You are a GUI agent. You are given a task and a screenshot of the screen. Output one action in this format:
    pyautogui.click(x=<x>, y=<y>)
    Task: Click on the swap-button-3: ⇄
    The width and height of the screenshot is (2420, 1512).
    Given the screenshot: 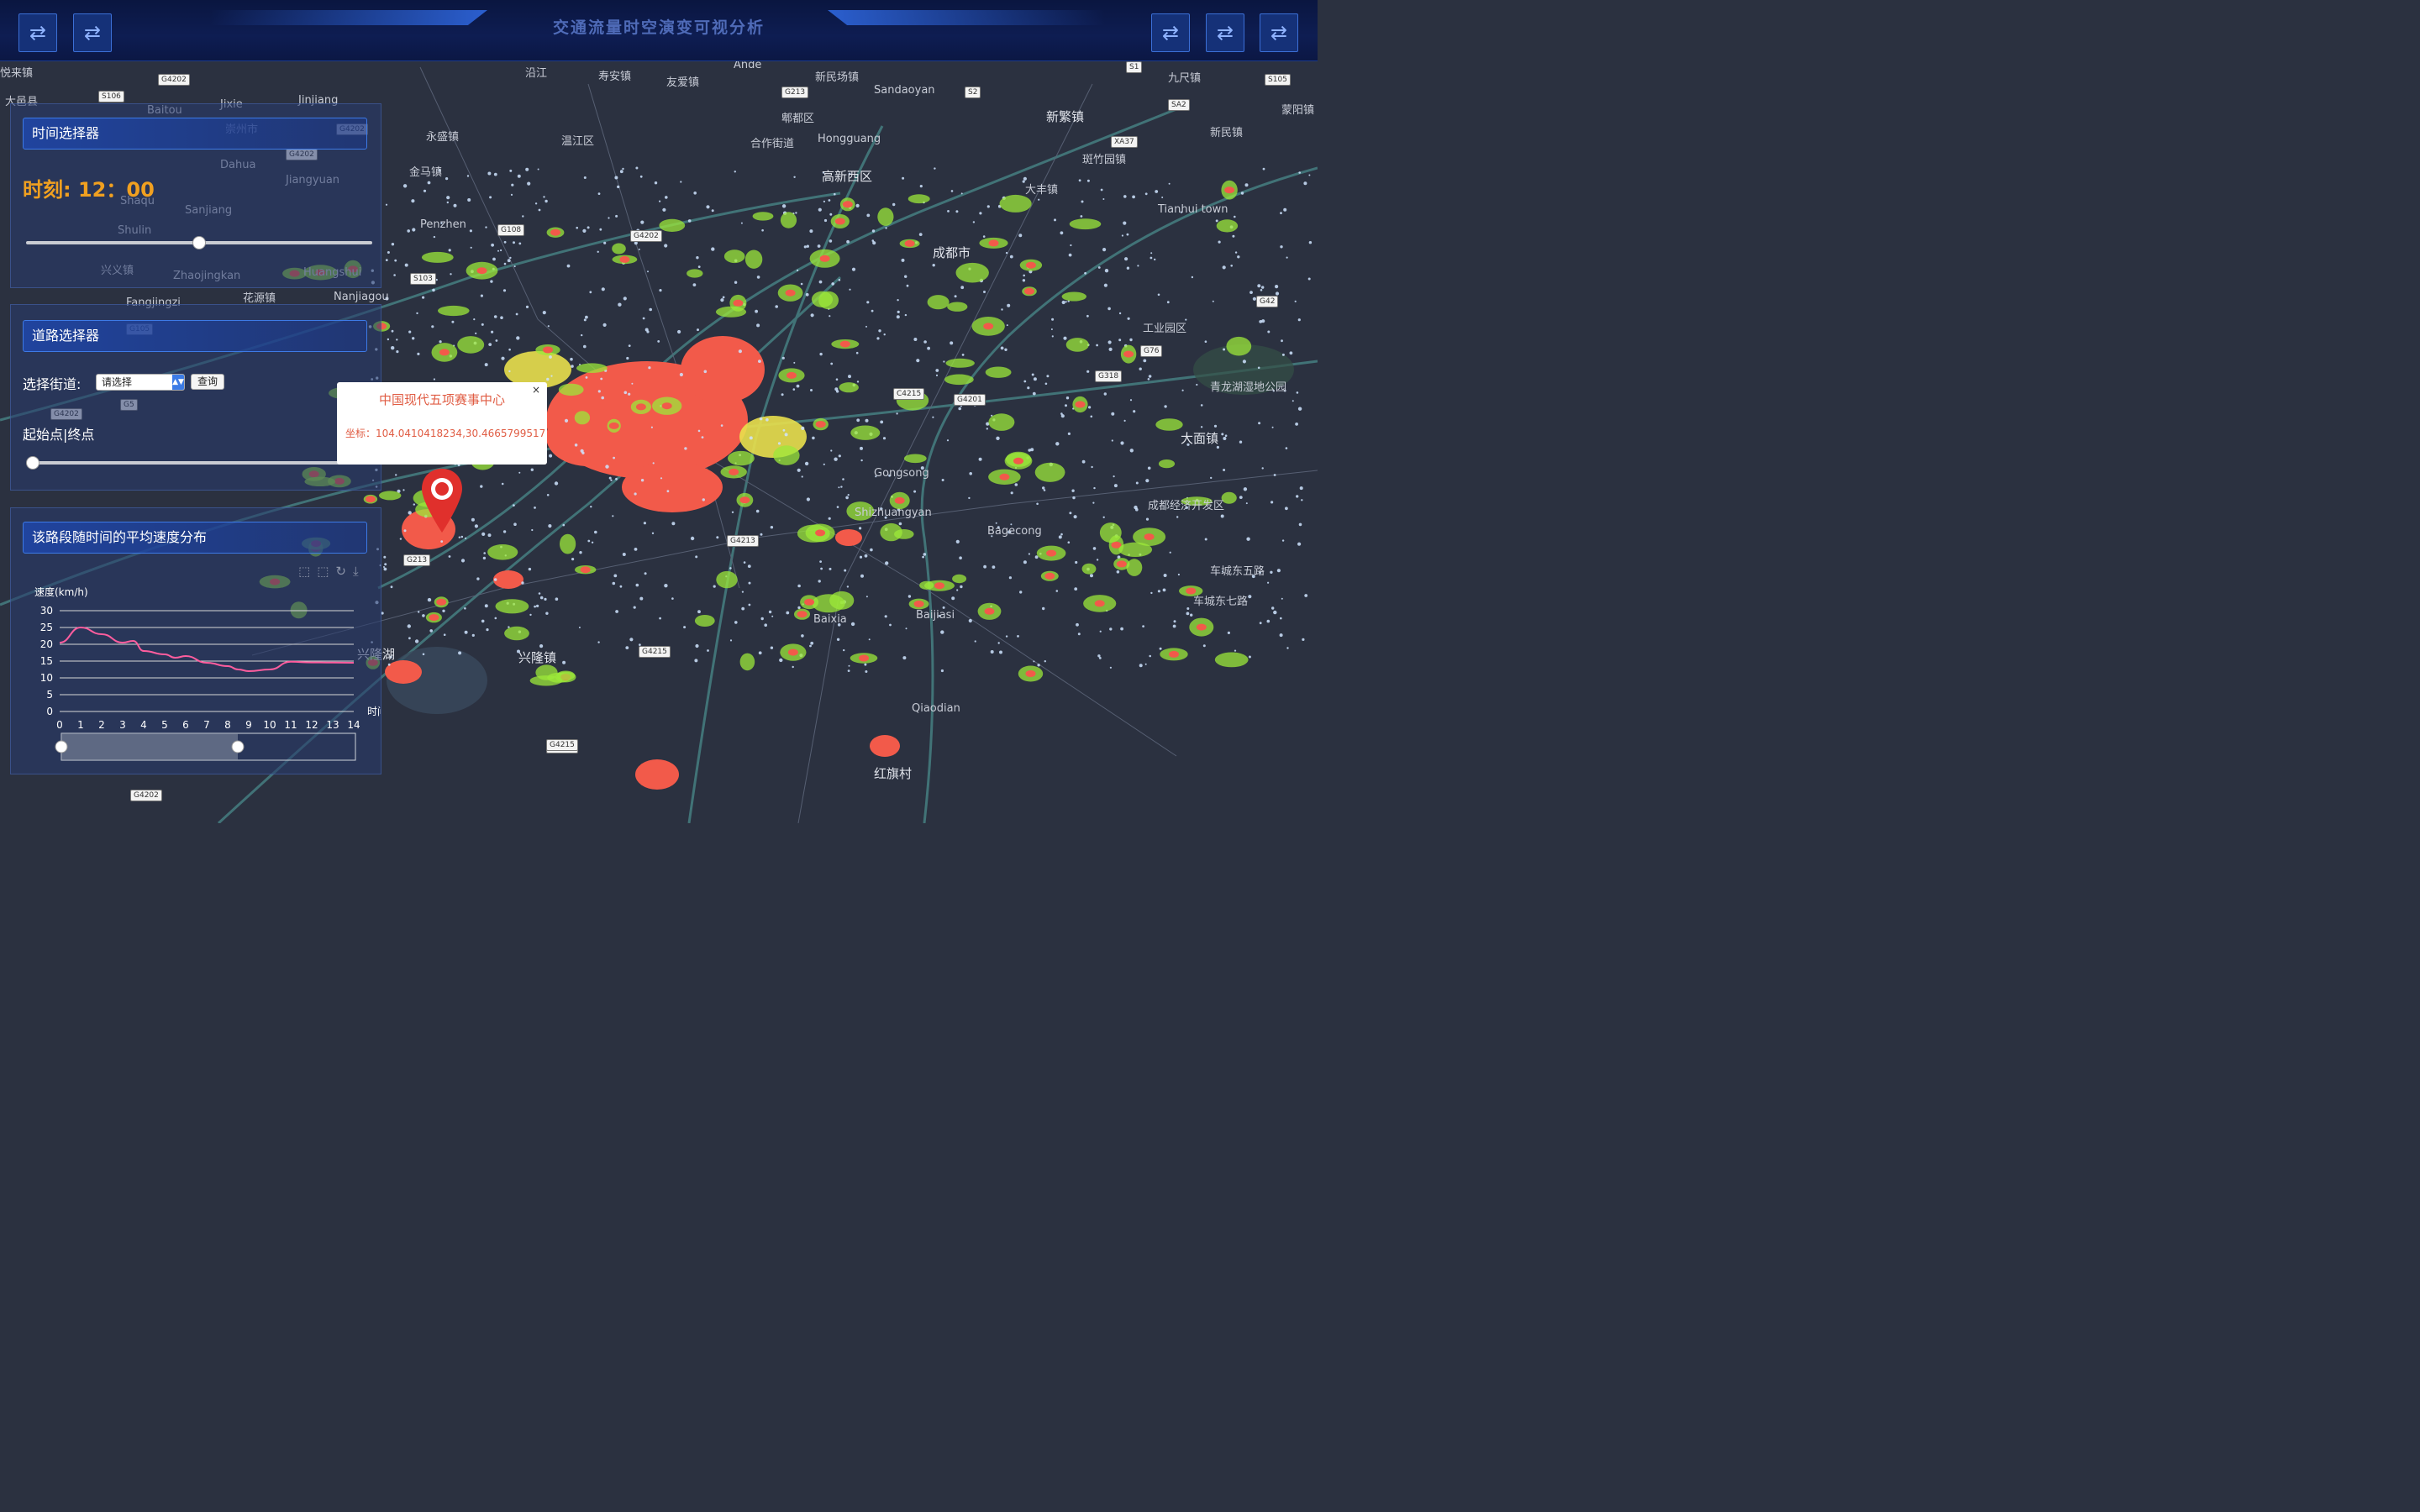 What is the action you would take?
    pyautogui.click(x=1170, y=32)
    